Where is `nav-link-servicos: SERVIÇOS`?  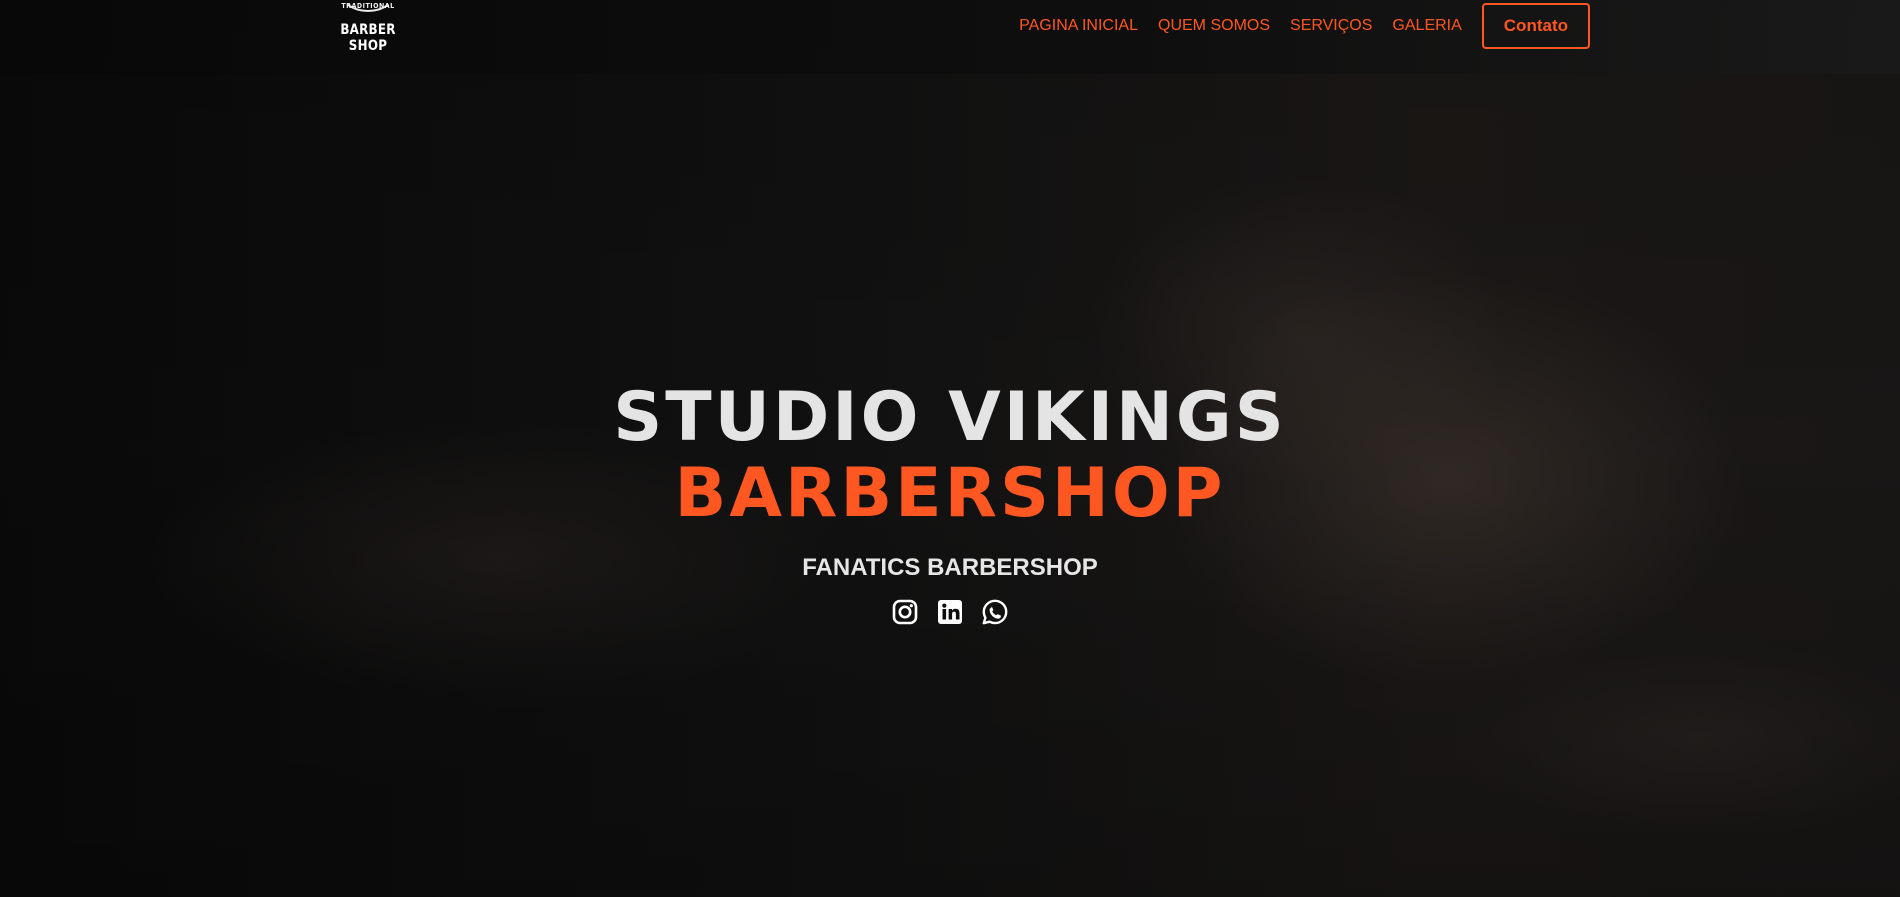 nav-link-servicos: SERVIÇOS is located at coordinates (1331, 26).